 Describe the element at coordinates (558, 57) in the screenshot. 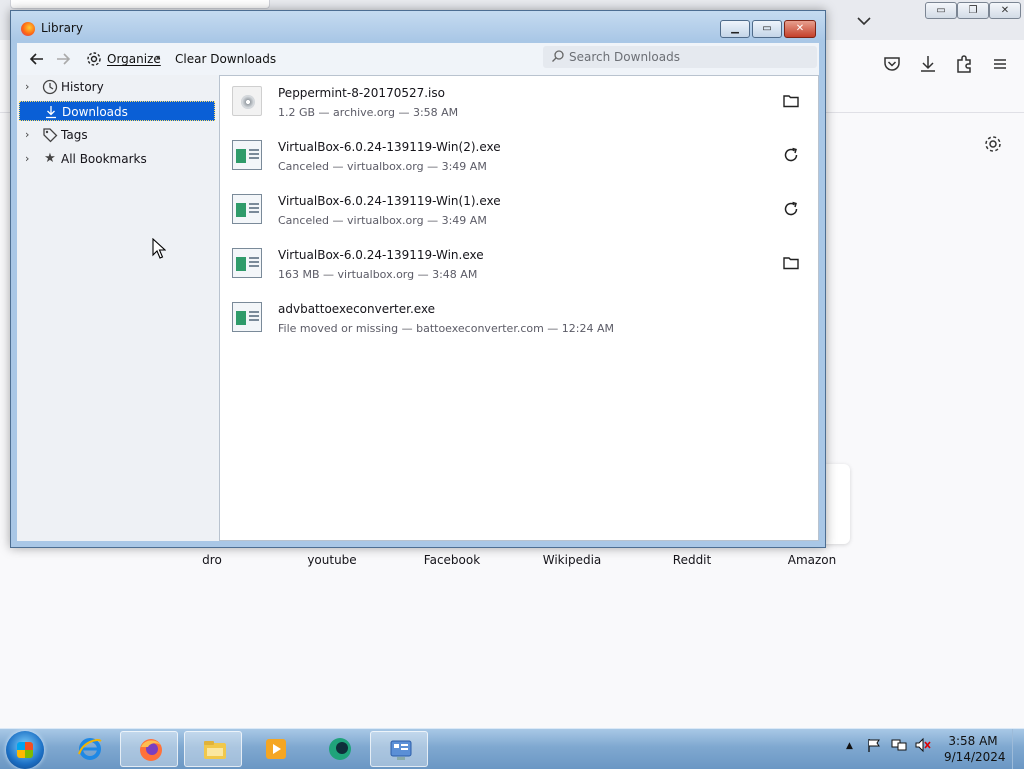

I see `search-icon` at that location.